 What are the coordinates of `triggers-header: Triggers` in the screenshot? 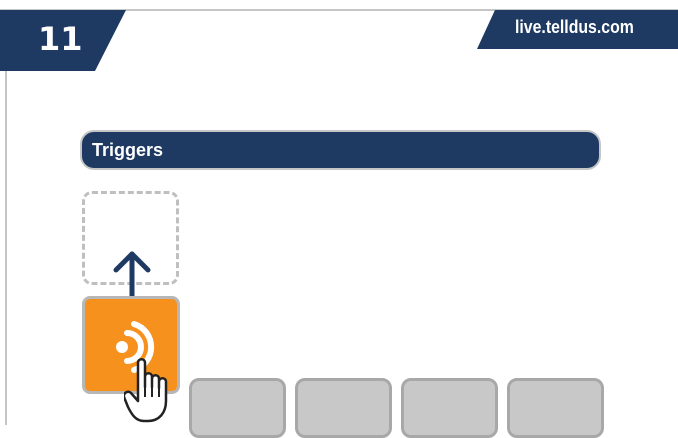 It's located at (340, 150).